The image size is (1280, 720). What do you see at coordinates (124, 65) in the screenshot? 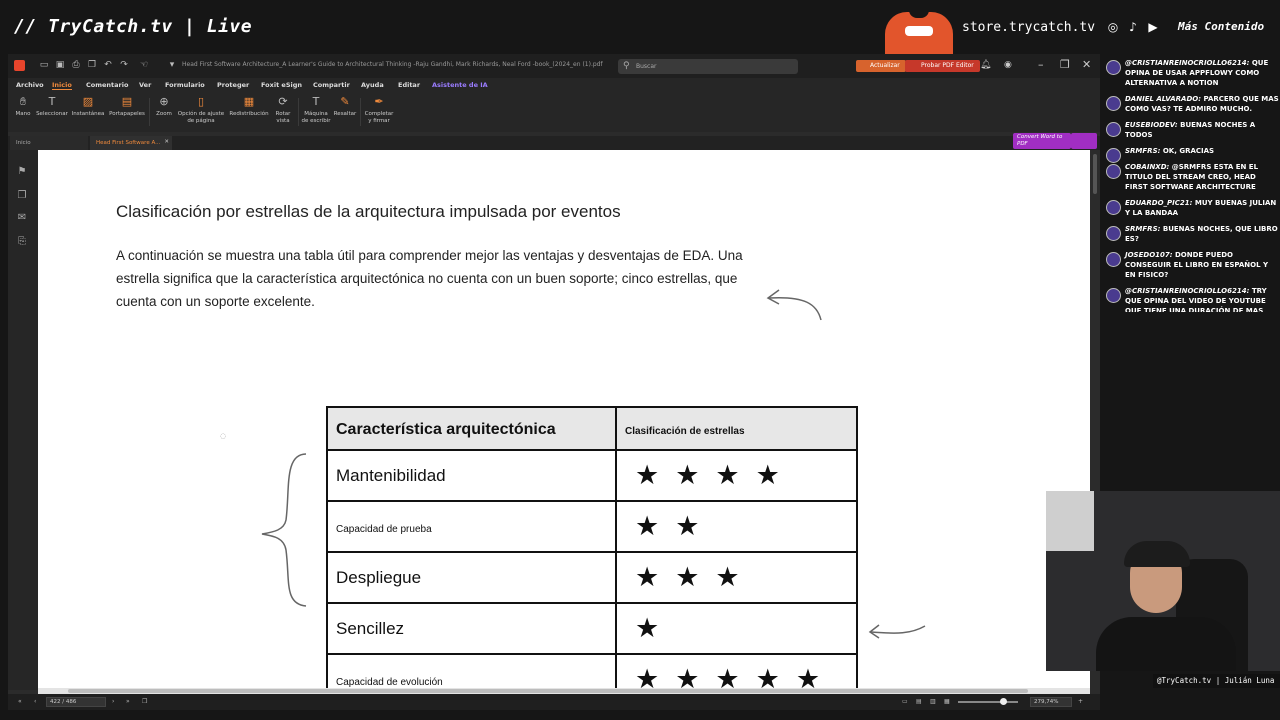
I see `redo-icon: ↷` at bounding box center [124, 65].